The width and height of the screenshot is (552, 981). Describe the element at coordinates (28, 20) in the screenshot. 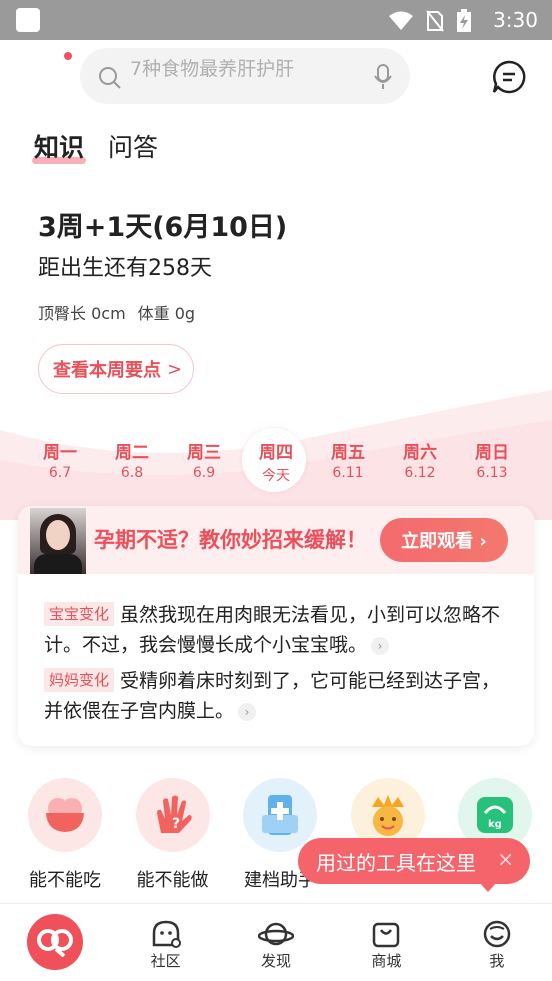

I see `app-notification-icon` at that location.